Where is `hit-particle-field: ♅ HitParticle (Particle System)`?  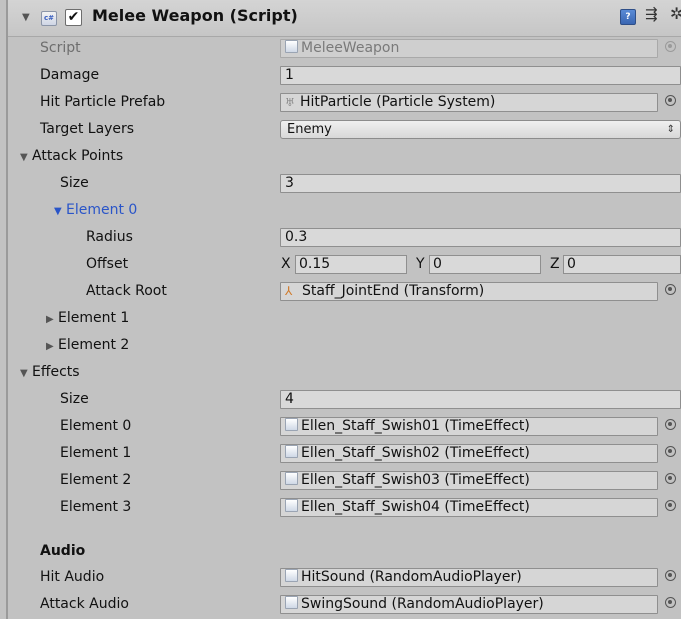
hit-particle-field: ♅ HitParticle (Particle System) is located at coordinates (469, 102).